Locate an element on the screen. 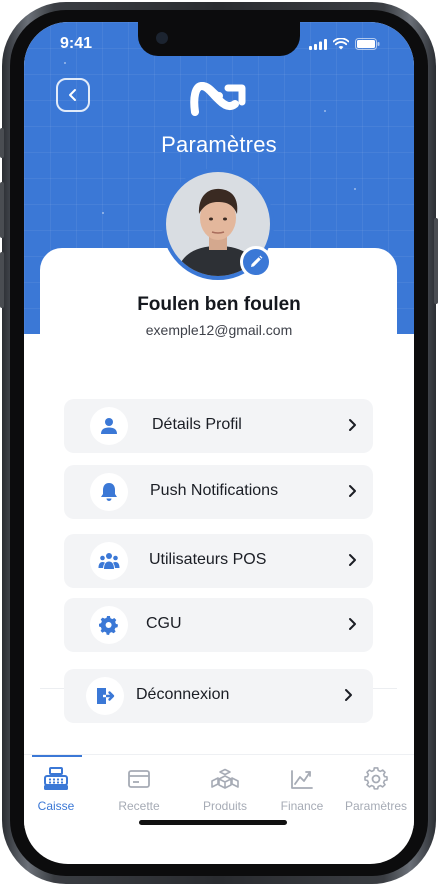  edit-avatar-button is located at coordinates (256, 262).